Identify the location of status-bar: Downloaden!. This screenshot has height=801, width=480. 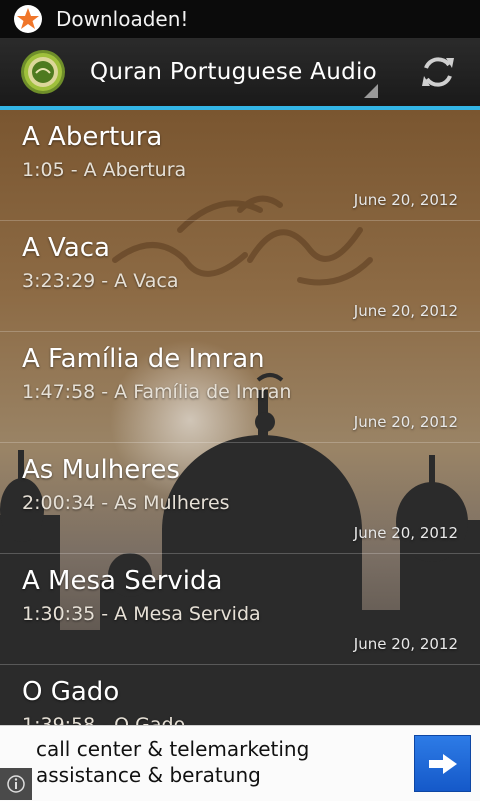
(240, 19).